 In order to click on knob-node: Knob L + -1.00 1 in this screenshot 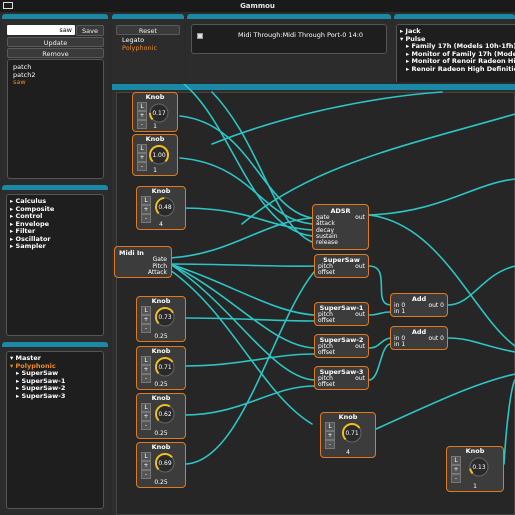, I will do `click(155, 155)`.